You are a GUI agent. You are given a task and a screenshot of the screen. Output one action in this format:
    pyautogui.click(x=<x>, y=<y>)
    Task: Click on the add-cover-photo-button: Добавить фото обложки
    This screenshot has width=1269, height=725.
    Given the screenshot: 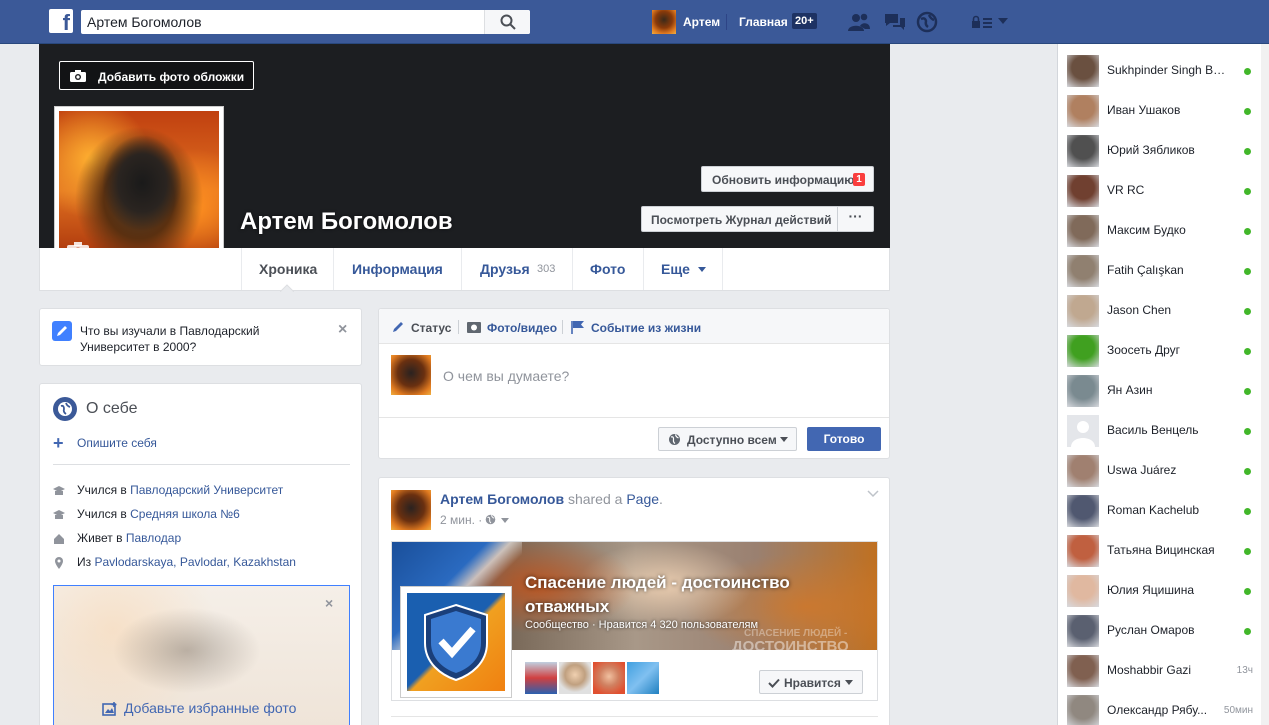 What is the action you would take?
    pyautogui.click(x=156, y=75)
    